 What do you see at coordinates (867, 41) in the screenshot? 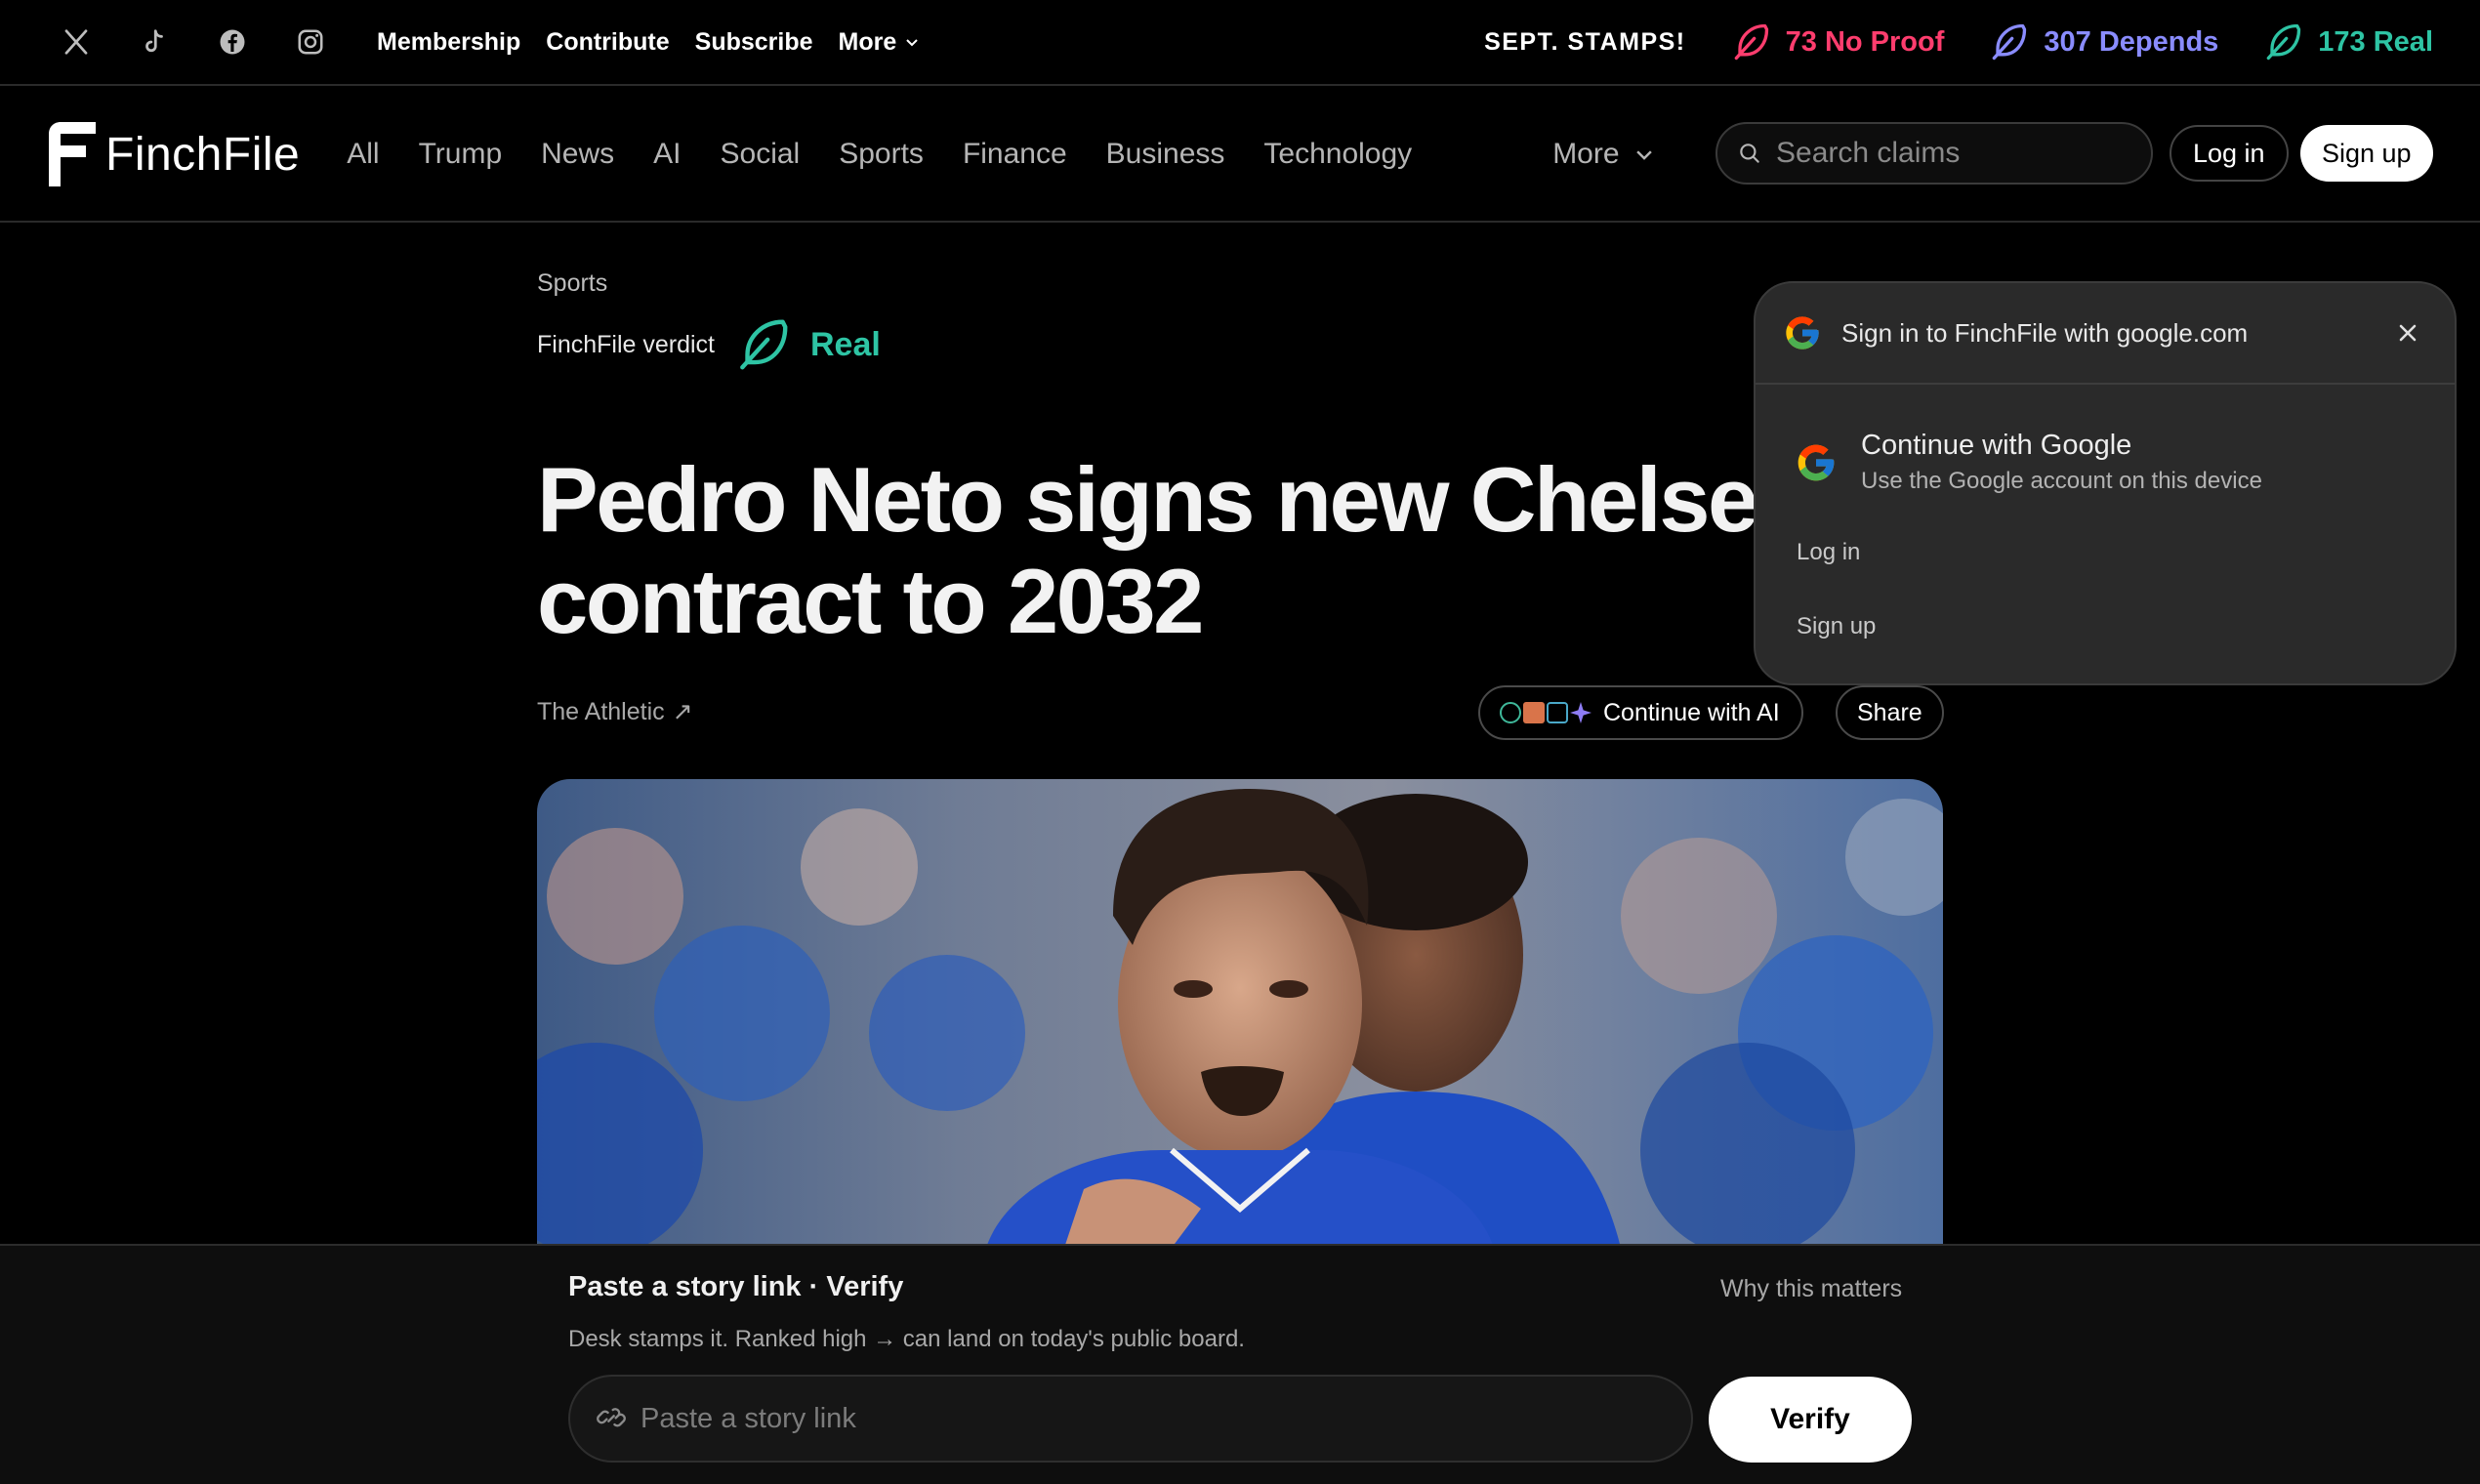
I see `top-more-label: More` at bounding box center [867, 41].